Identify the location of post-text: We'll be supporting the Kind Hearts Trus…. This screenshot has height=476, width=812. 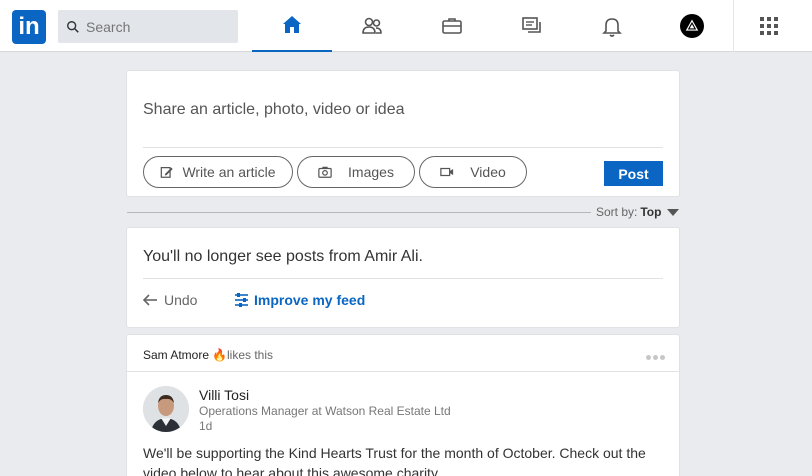
(394, 460).